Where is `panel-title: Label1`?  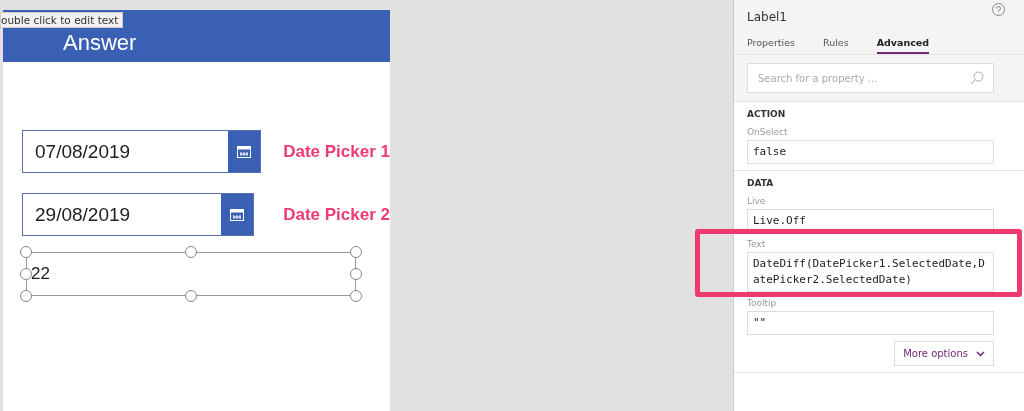 panel-title: Label1 is located at coordinates (767, 17).